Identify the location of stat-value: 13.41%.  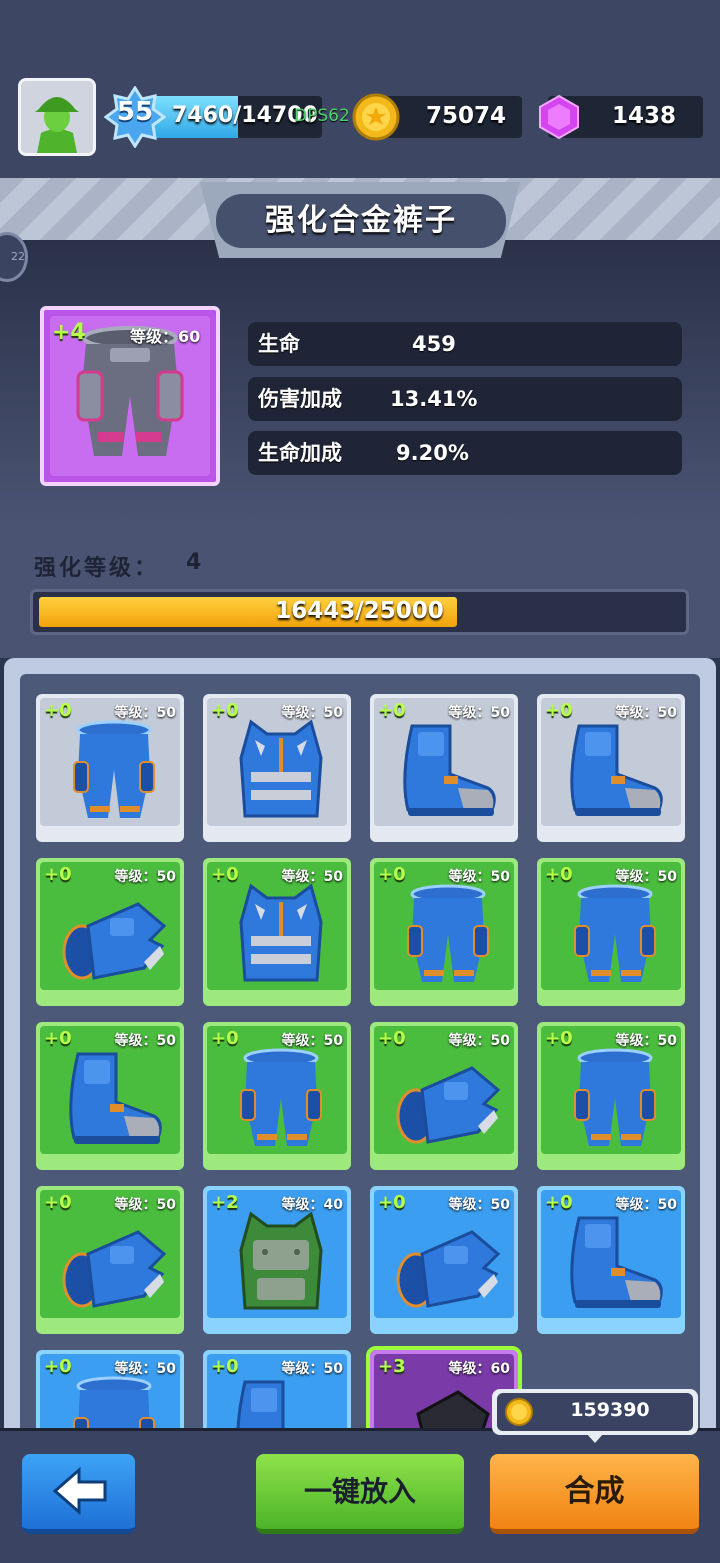
(434, 399).